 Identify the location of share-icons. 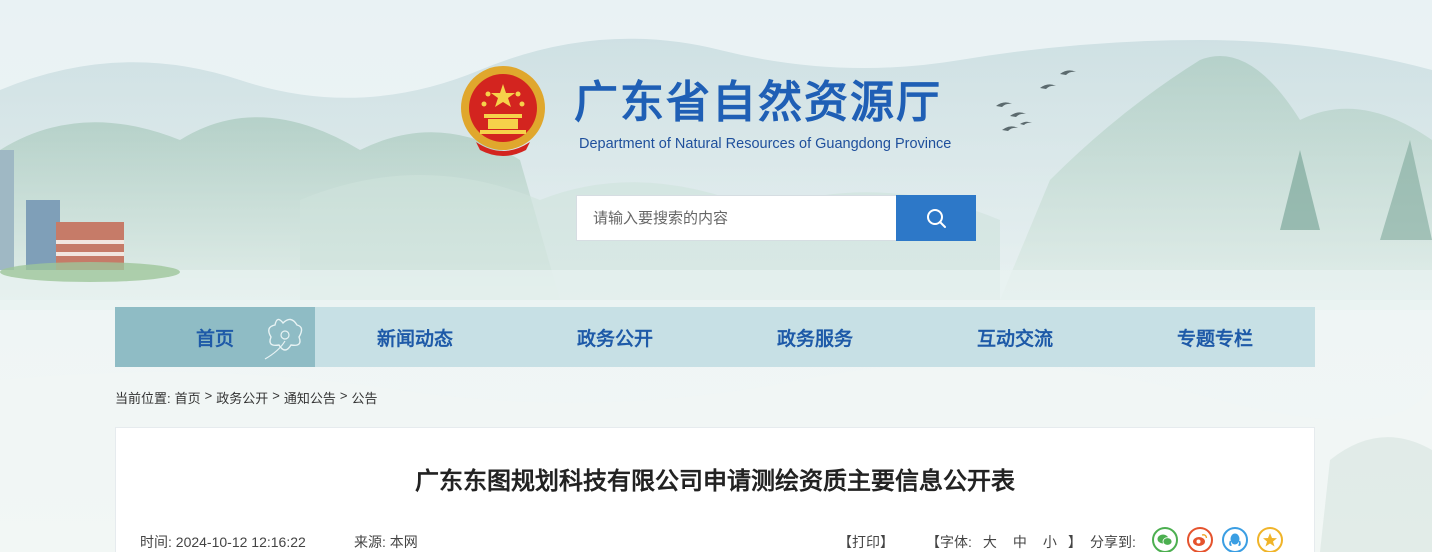
(1217, 539).